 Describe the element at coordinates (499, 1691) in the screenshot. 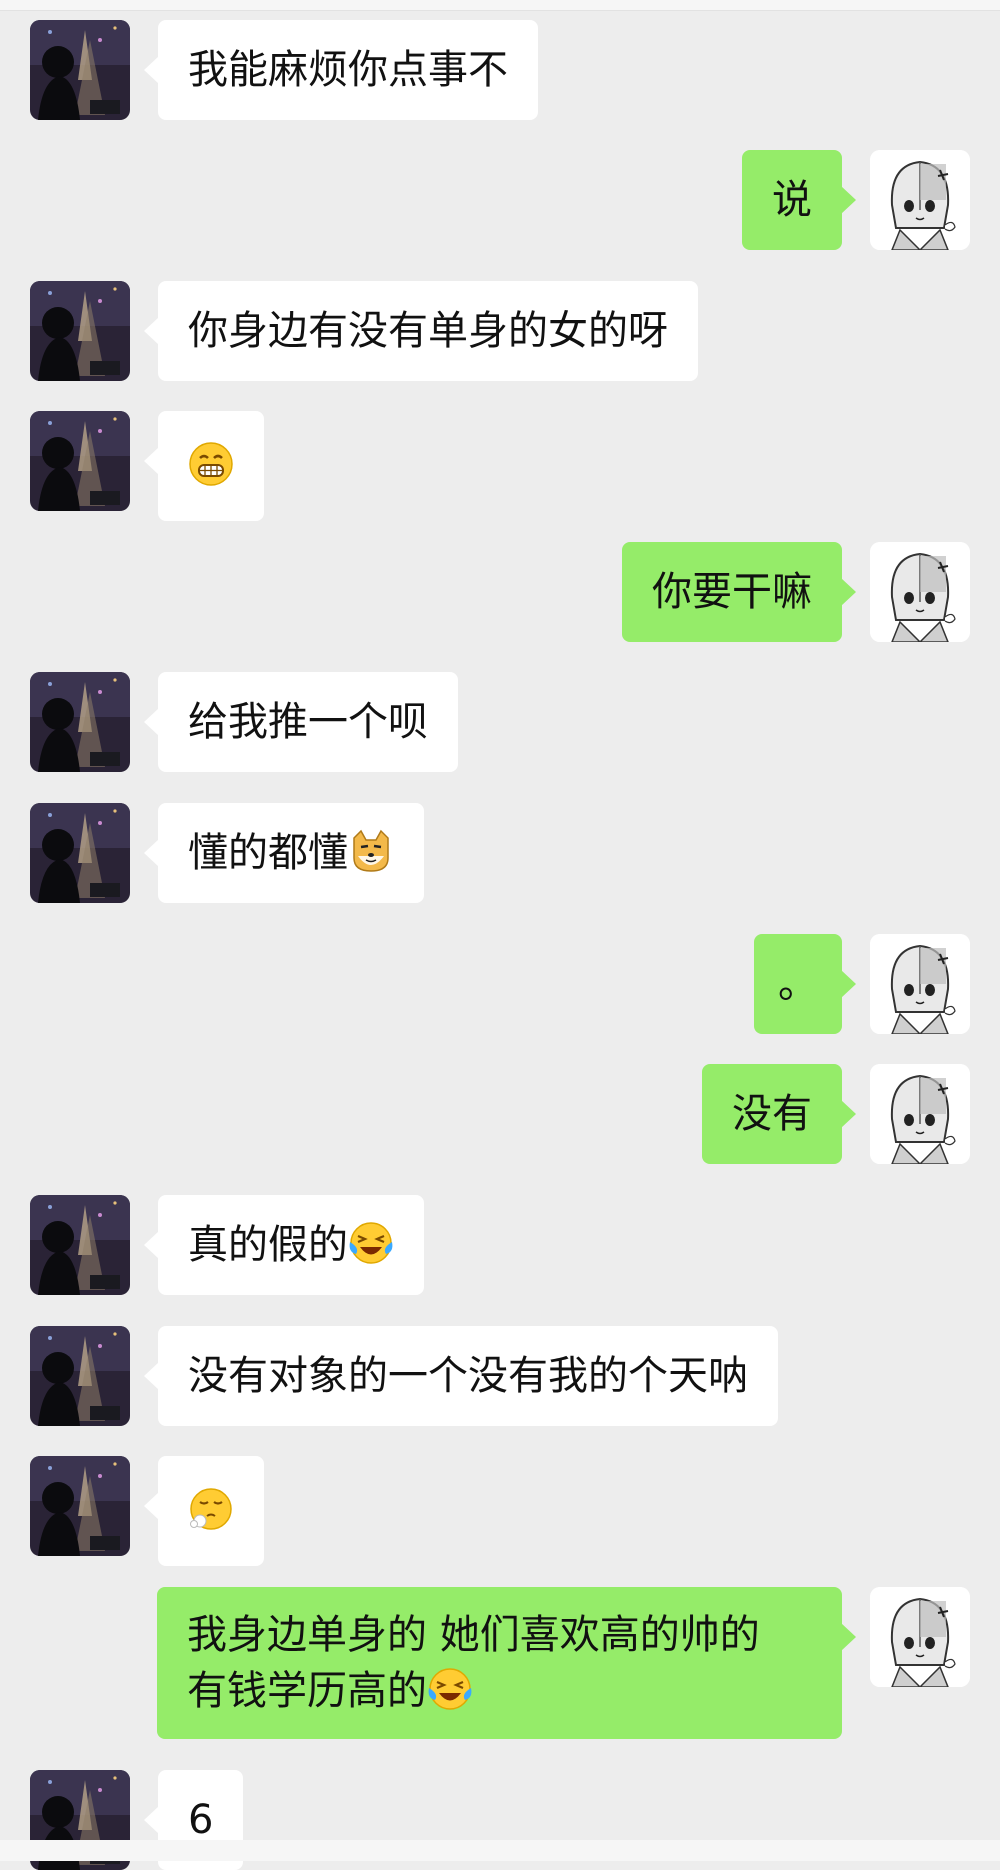

I see `message-text-line: 有钱学历高的` at that location.